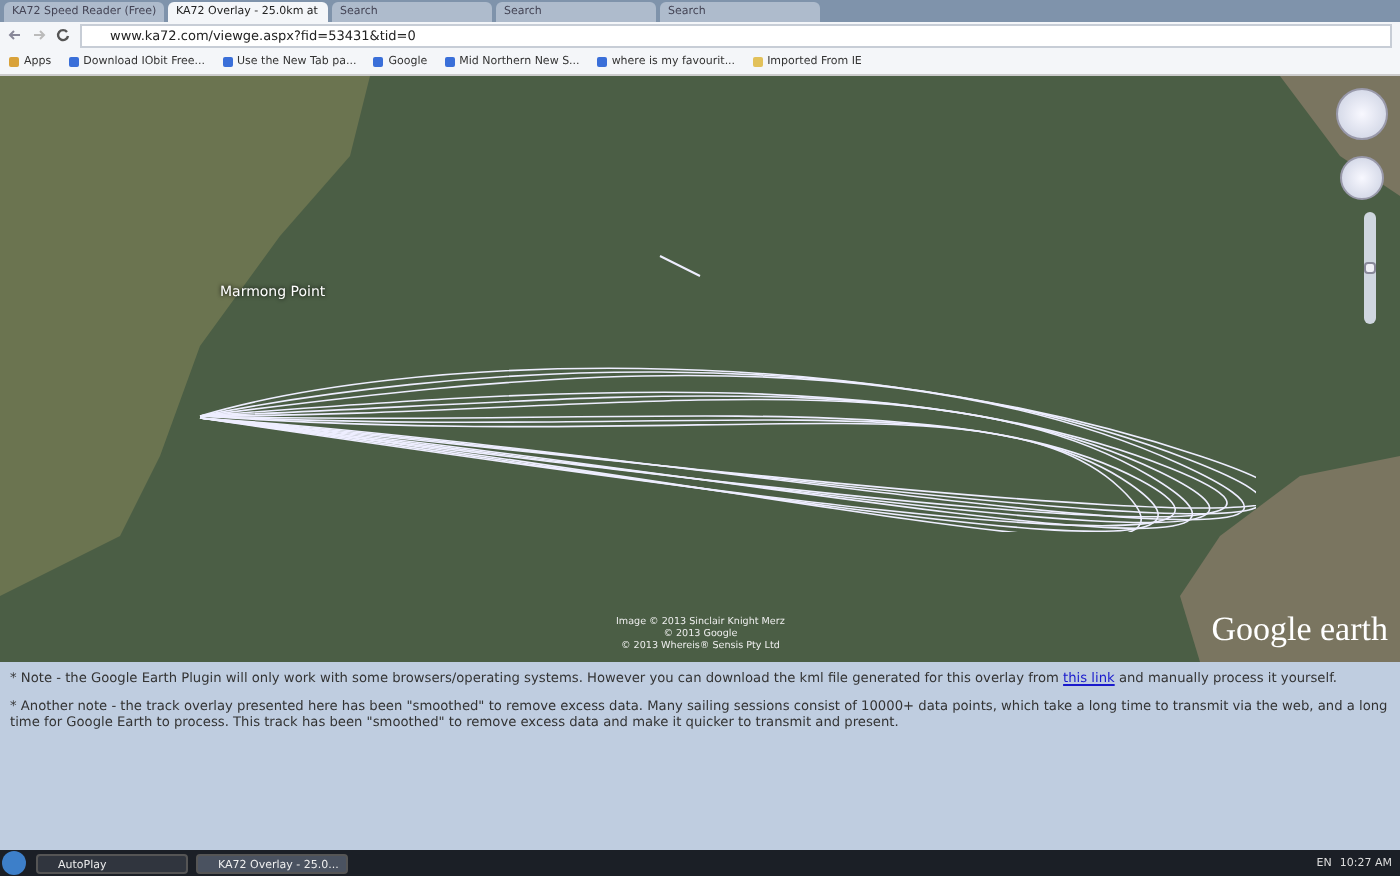 This screenshot has height=876, width=1400. What do you see at coordinates (15, 35) in the screenshot?
I see `back-arrow-icon` at bounding box center [15, 35].